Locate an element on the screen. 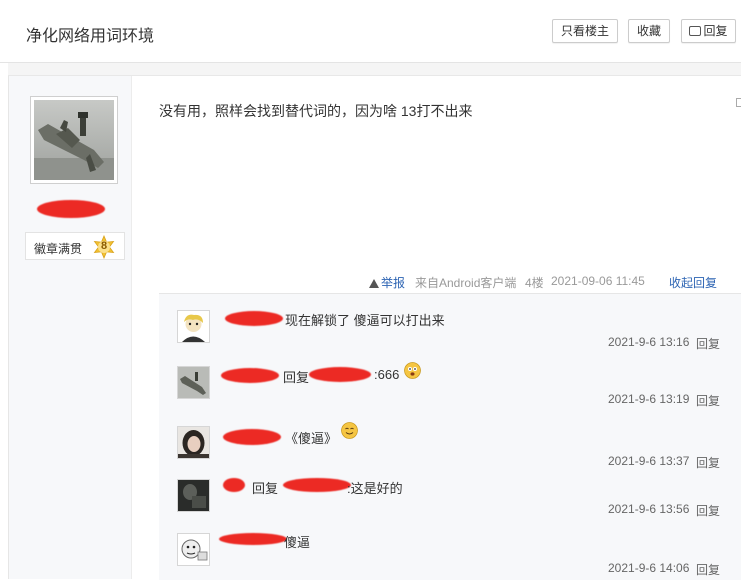 Image resolution: width=741 pixels, height=580 pixels. report-icon is located at coordinates (374, 283).